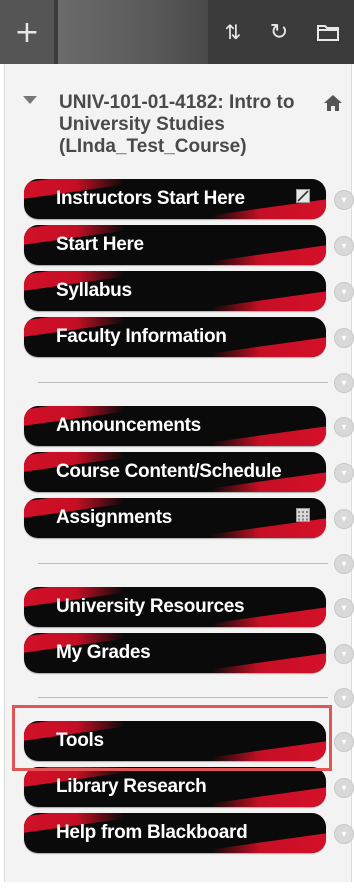  I want to click on calendar-icon, so click(303, 515).